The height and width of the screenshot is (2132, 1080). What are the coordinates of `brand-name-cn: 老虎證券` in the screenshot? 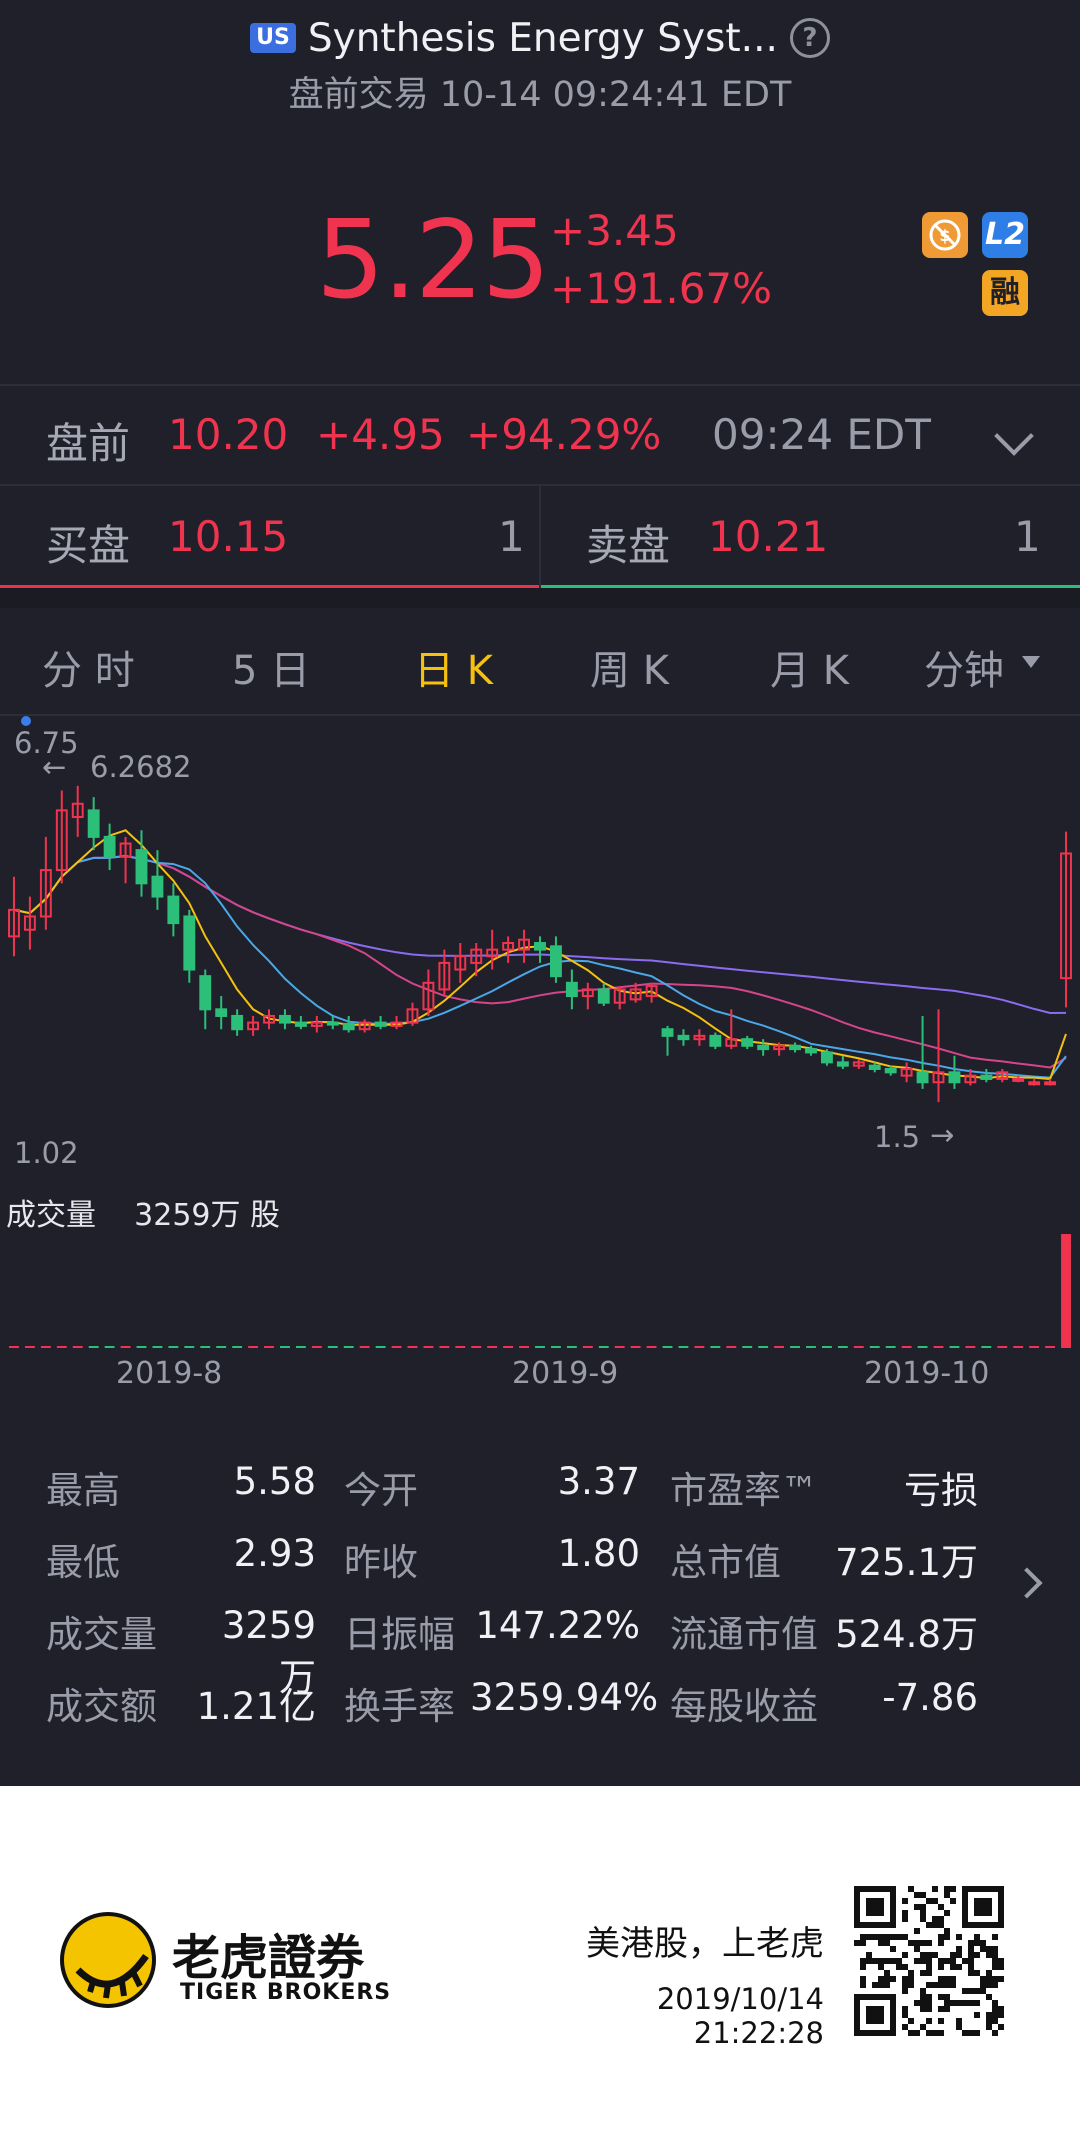 It's located at (268, 1958).